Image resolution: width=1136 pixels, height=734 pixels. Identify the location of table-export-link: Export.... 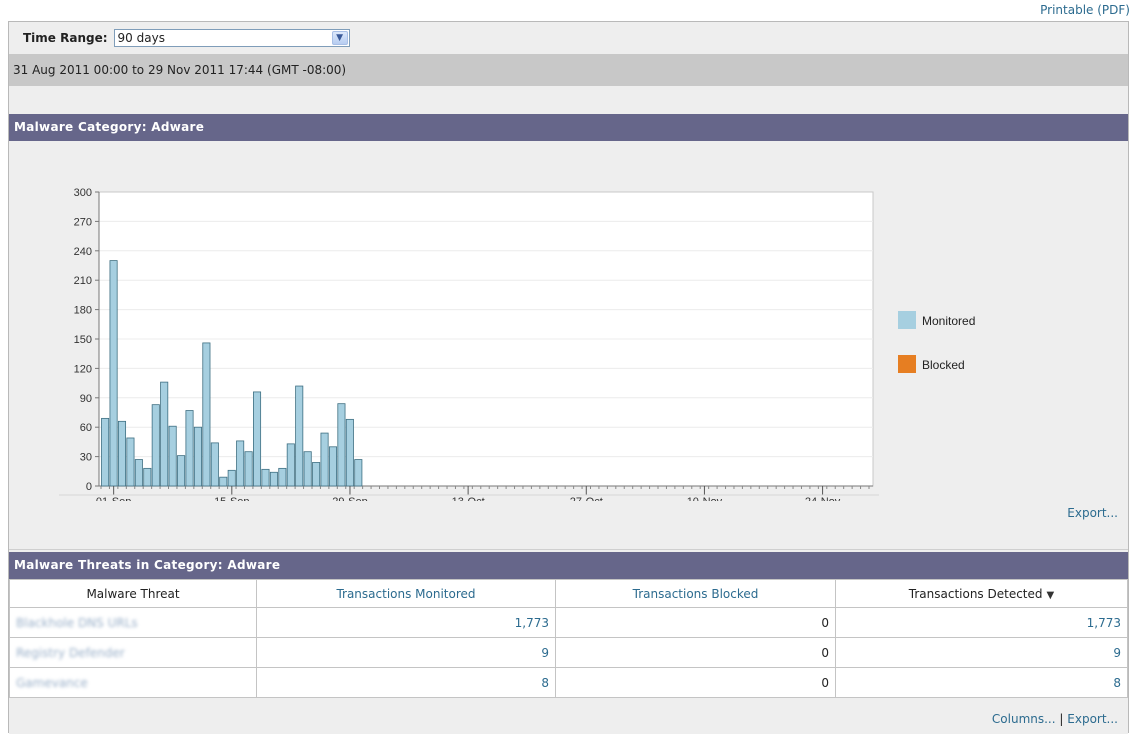
(1092, 719).